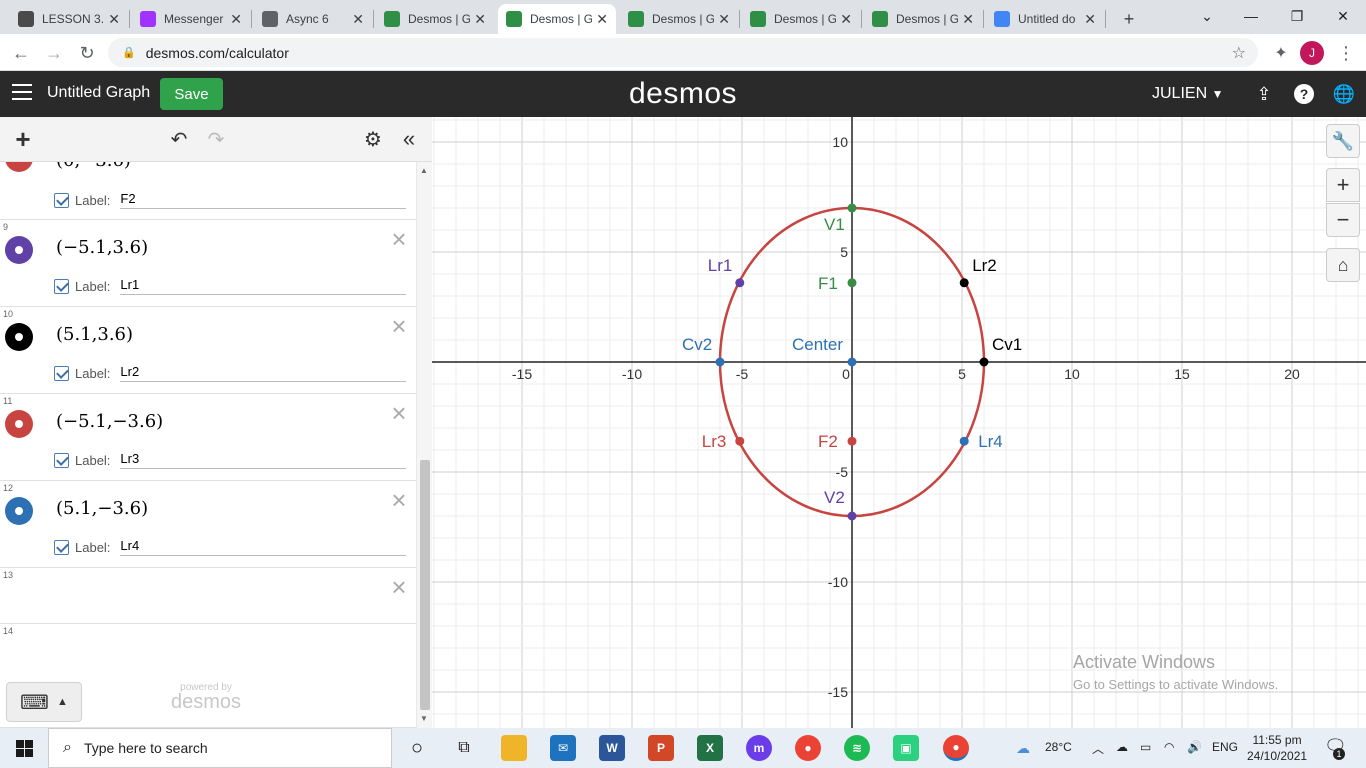  I want to click on task-view-icon: ⧉, so click(464, 748).